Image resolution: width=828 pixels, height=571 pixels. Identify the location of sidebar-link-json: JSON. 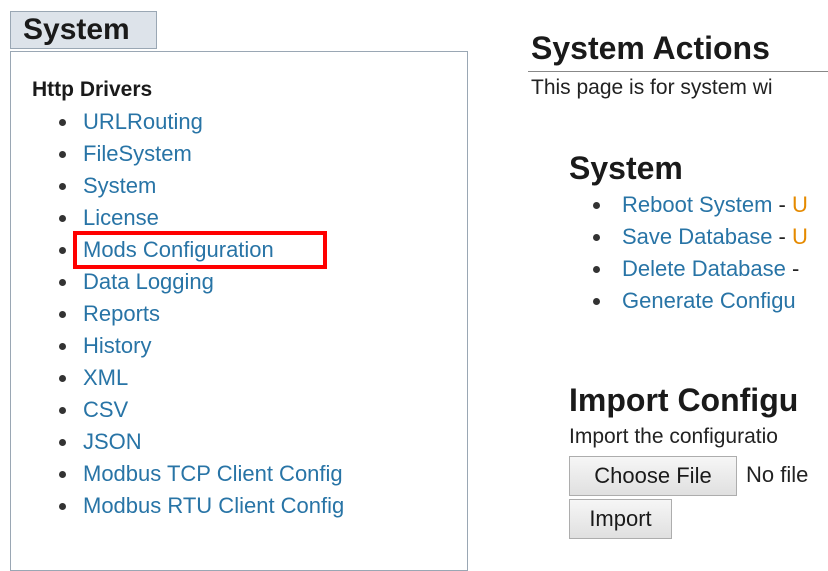
(112, 441).